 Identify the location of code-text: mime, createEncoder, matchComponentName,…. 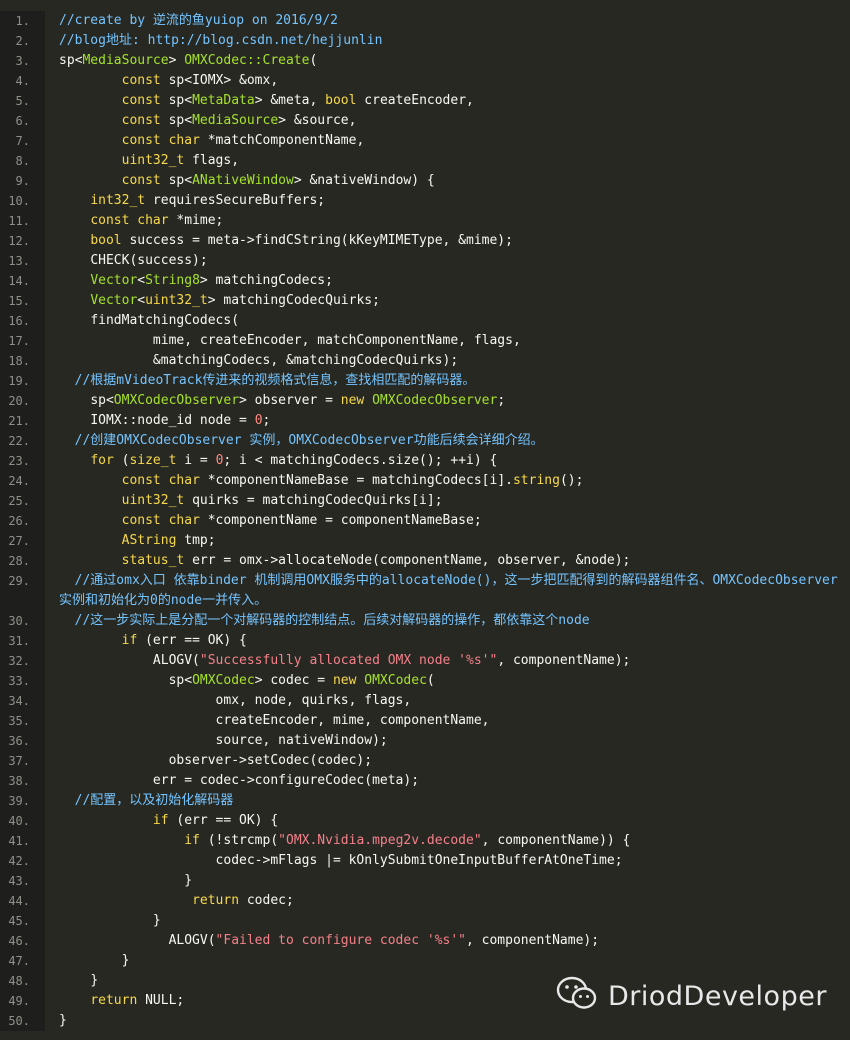
(447, 341).